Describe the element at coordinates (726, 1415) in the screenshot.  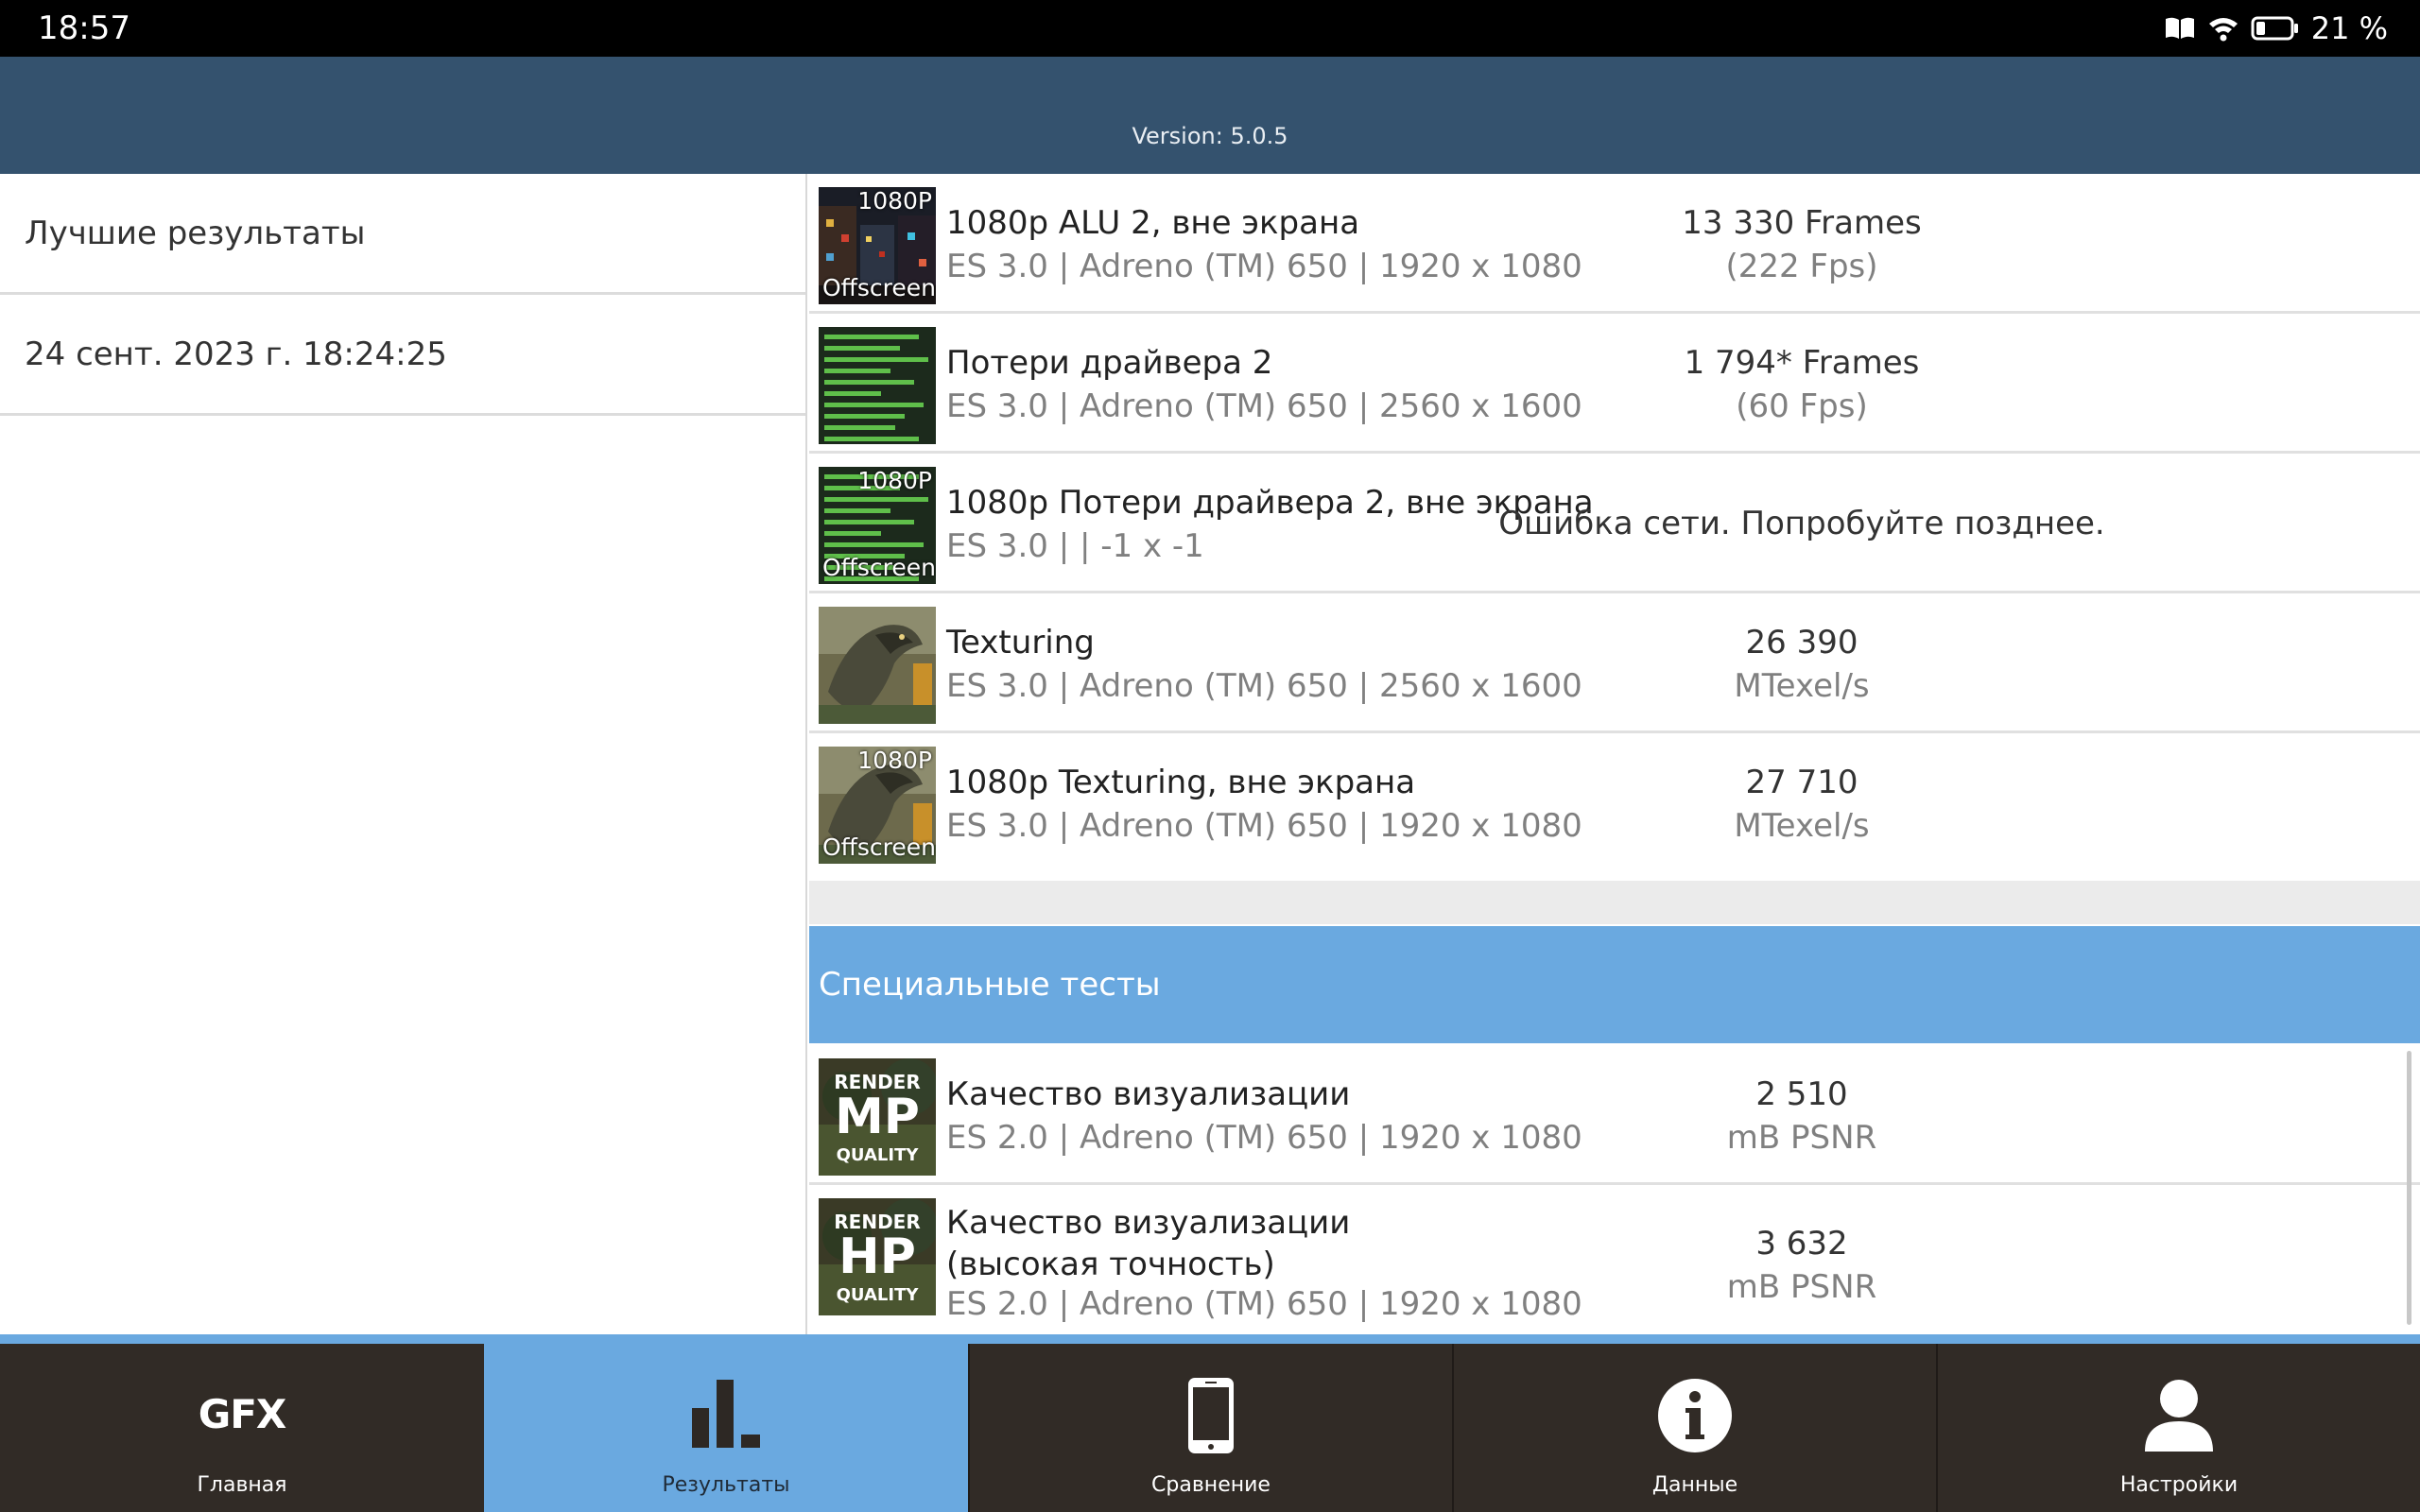
I see `bar-chart-icon` at that location.